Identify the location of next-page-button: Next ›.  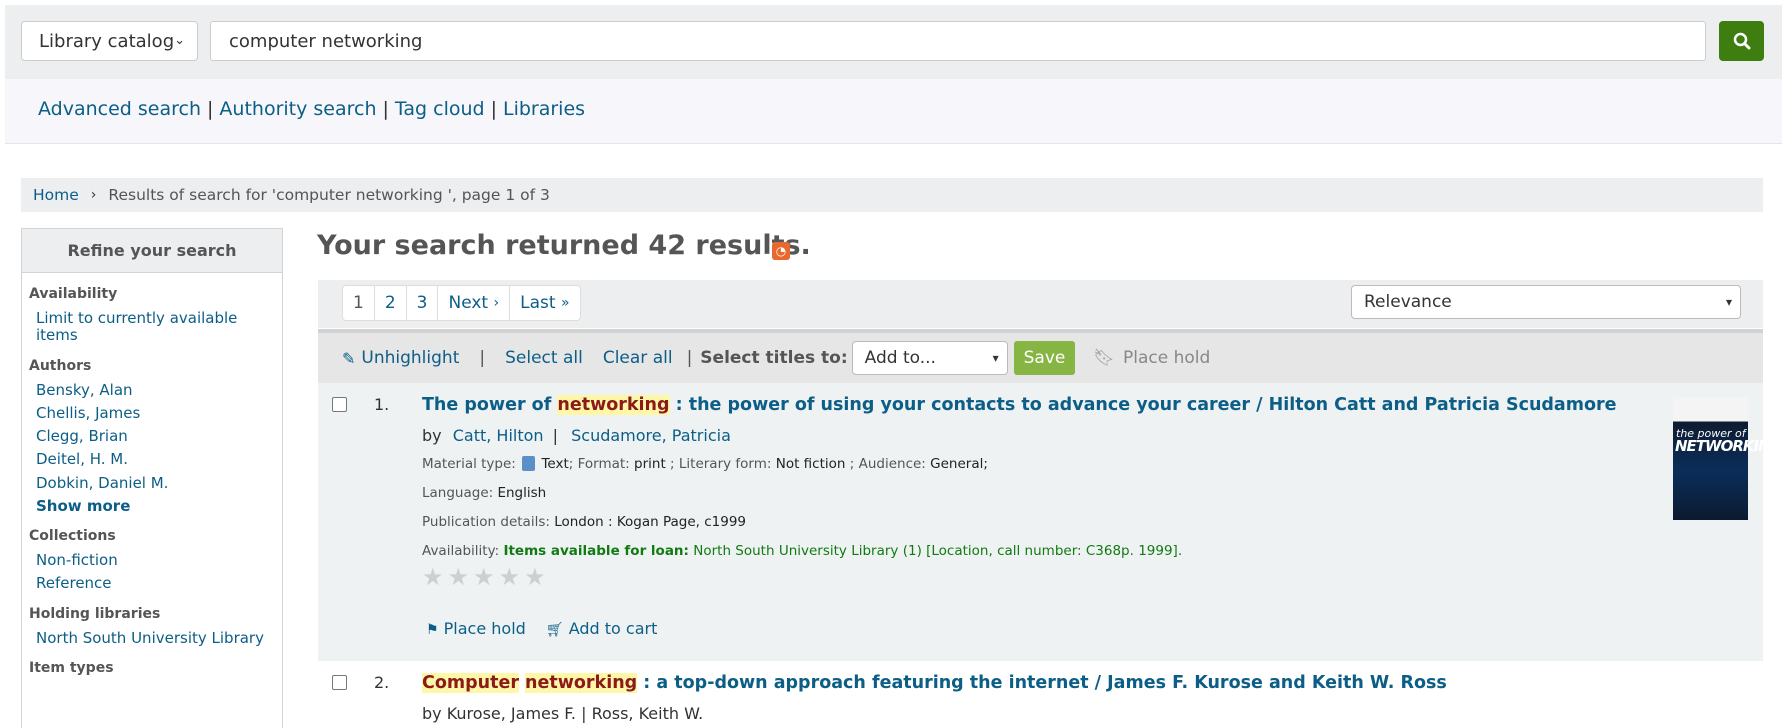
(474, 303).